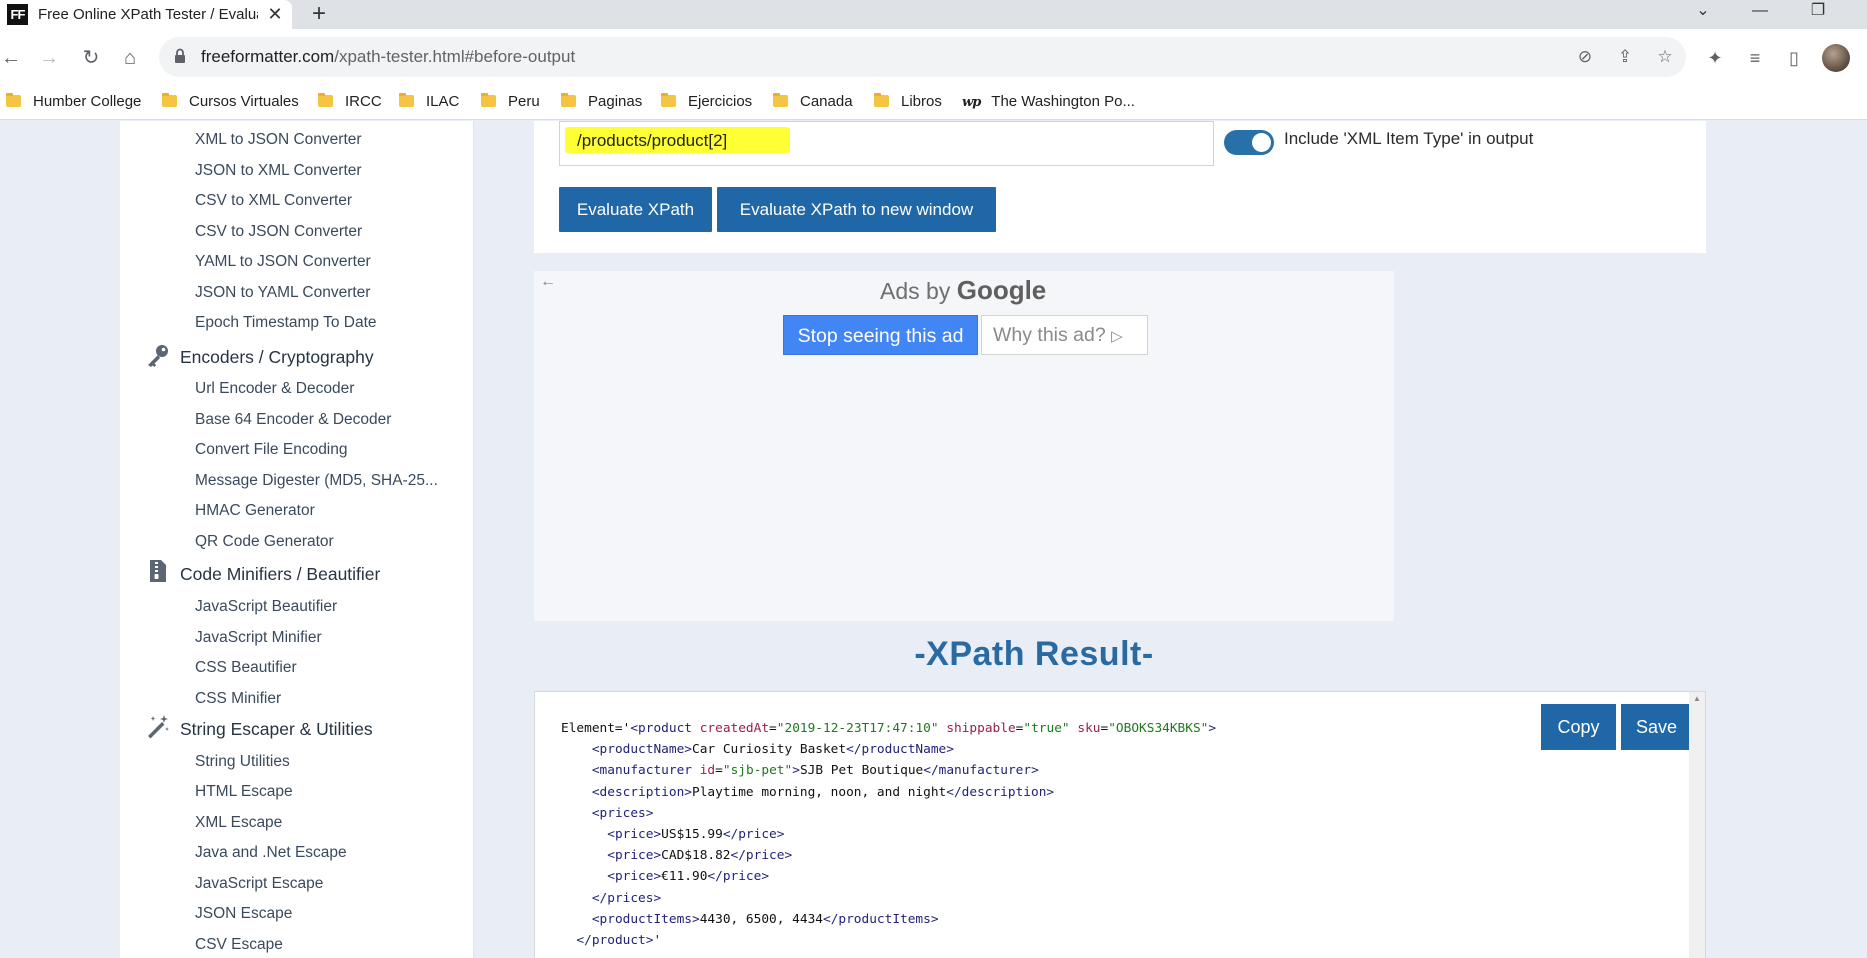  Describe the element at coordinates (1665, 57) in the screenshot. I see `bookmark-star-icon: ☆` at that location.